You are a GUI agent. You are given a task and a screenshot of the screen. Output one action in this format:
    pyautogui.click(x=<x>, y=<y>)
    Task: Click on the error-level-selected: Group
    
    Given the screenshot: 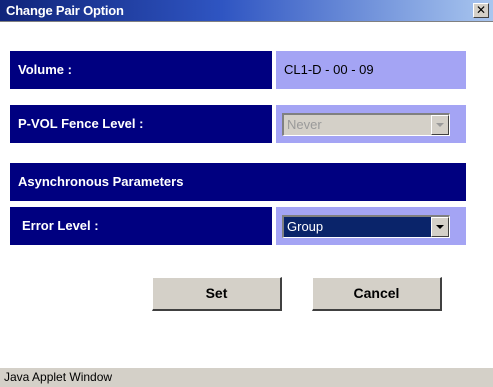 What is the action you would take?
    pyautogui.click(x=357, y=227)
    